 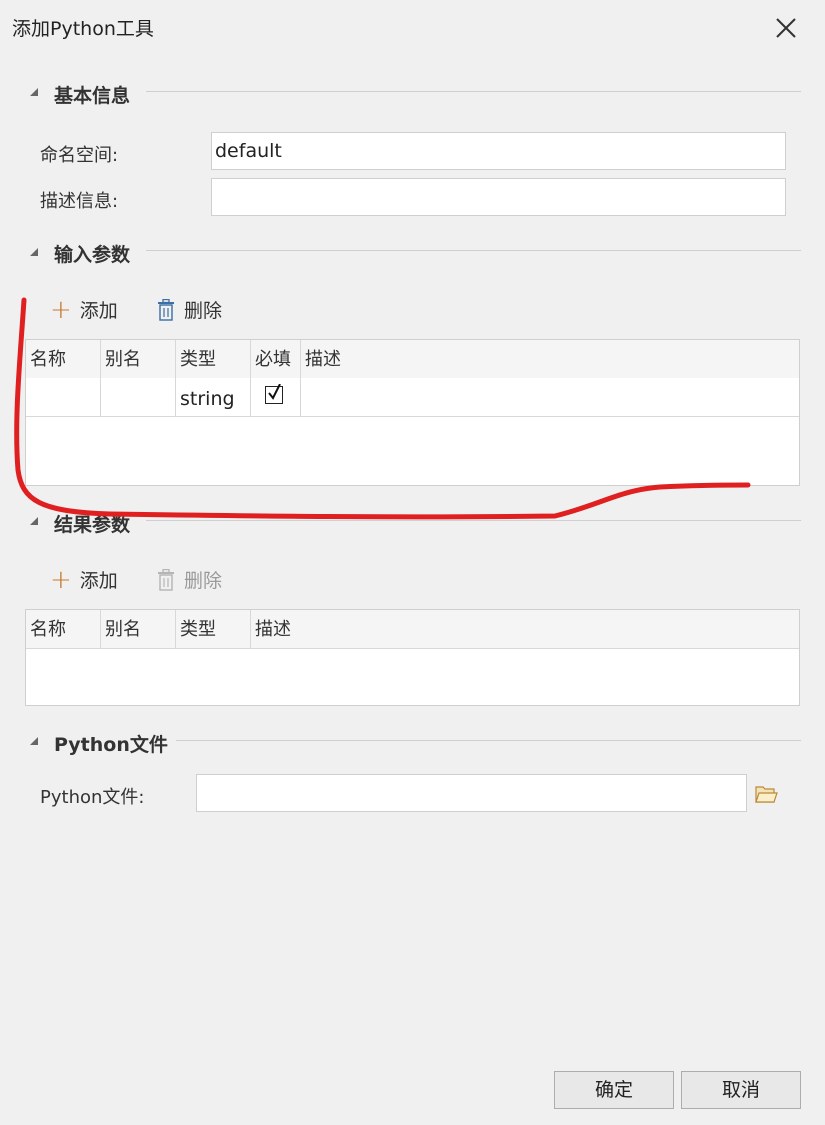 I want to click on result-delete-label: 删除, so click(x=203, y=581).